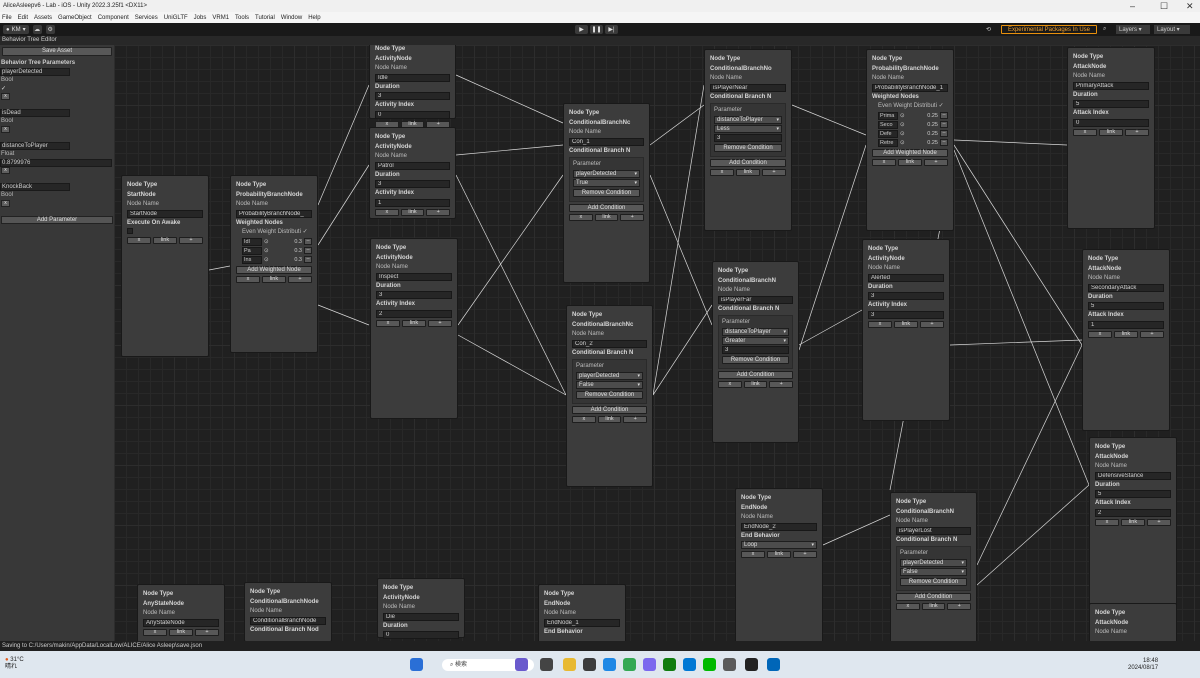  I want to click on node-name-input: isPlayerLost, so click(933, 530).